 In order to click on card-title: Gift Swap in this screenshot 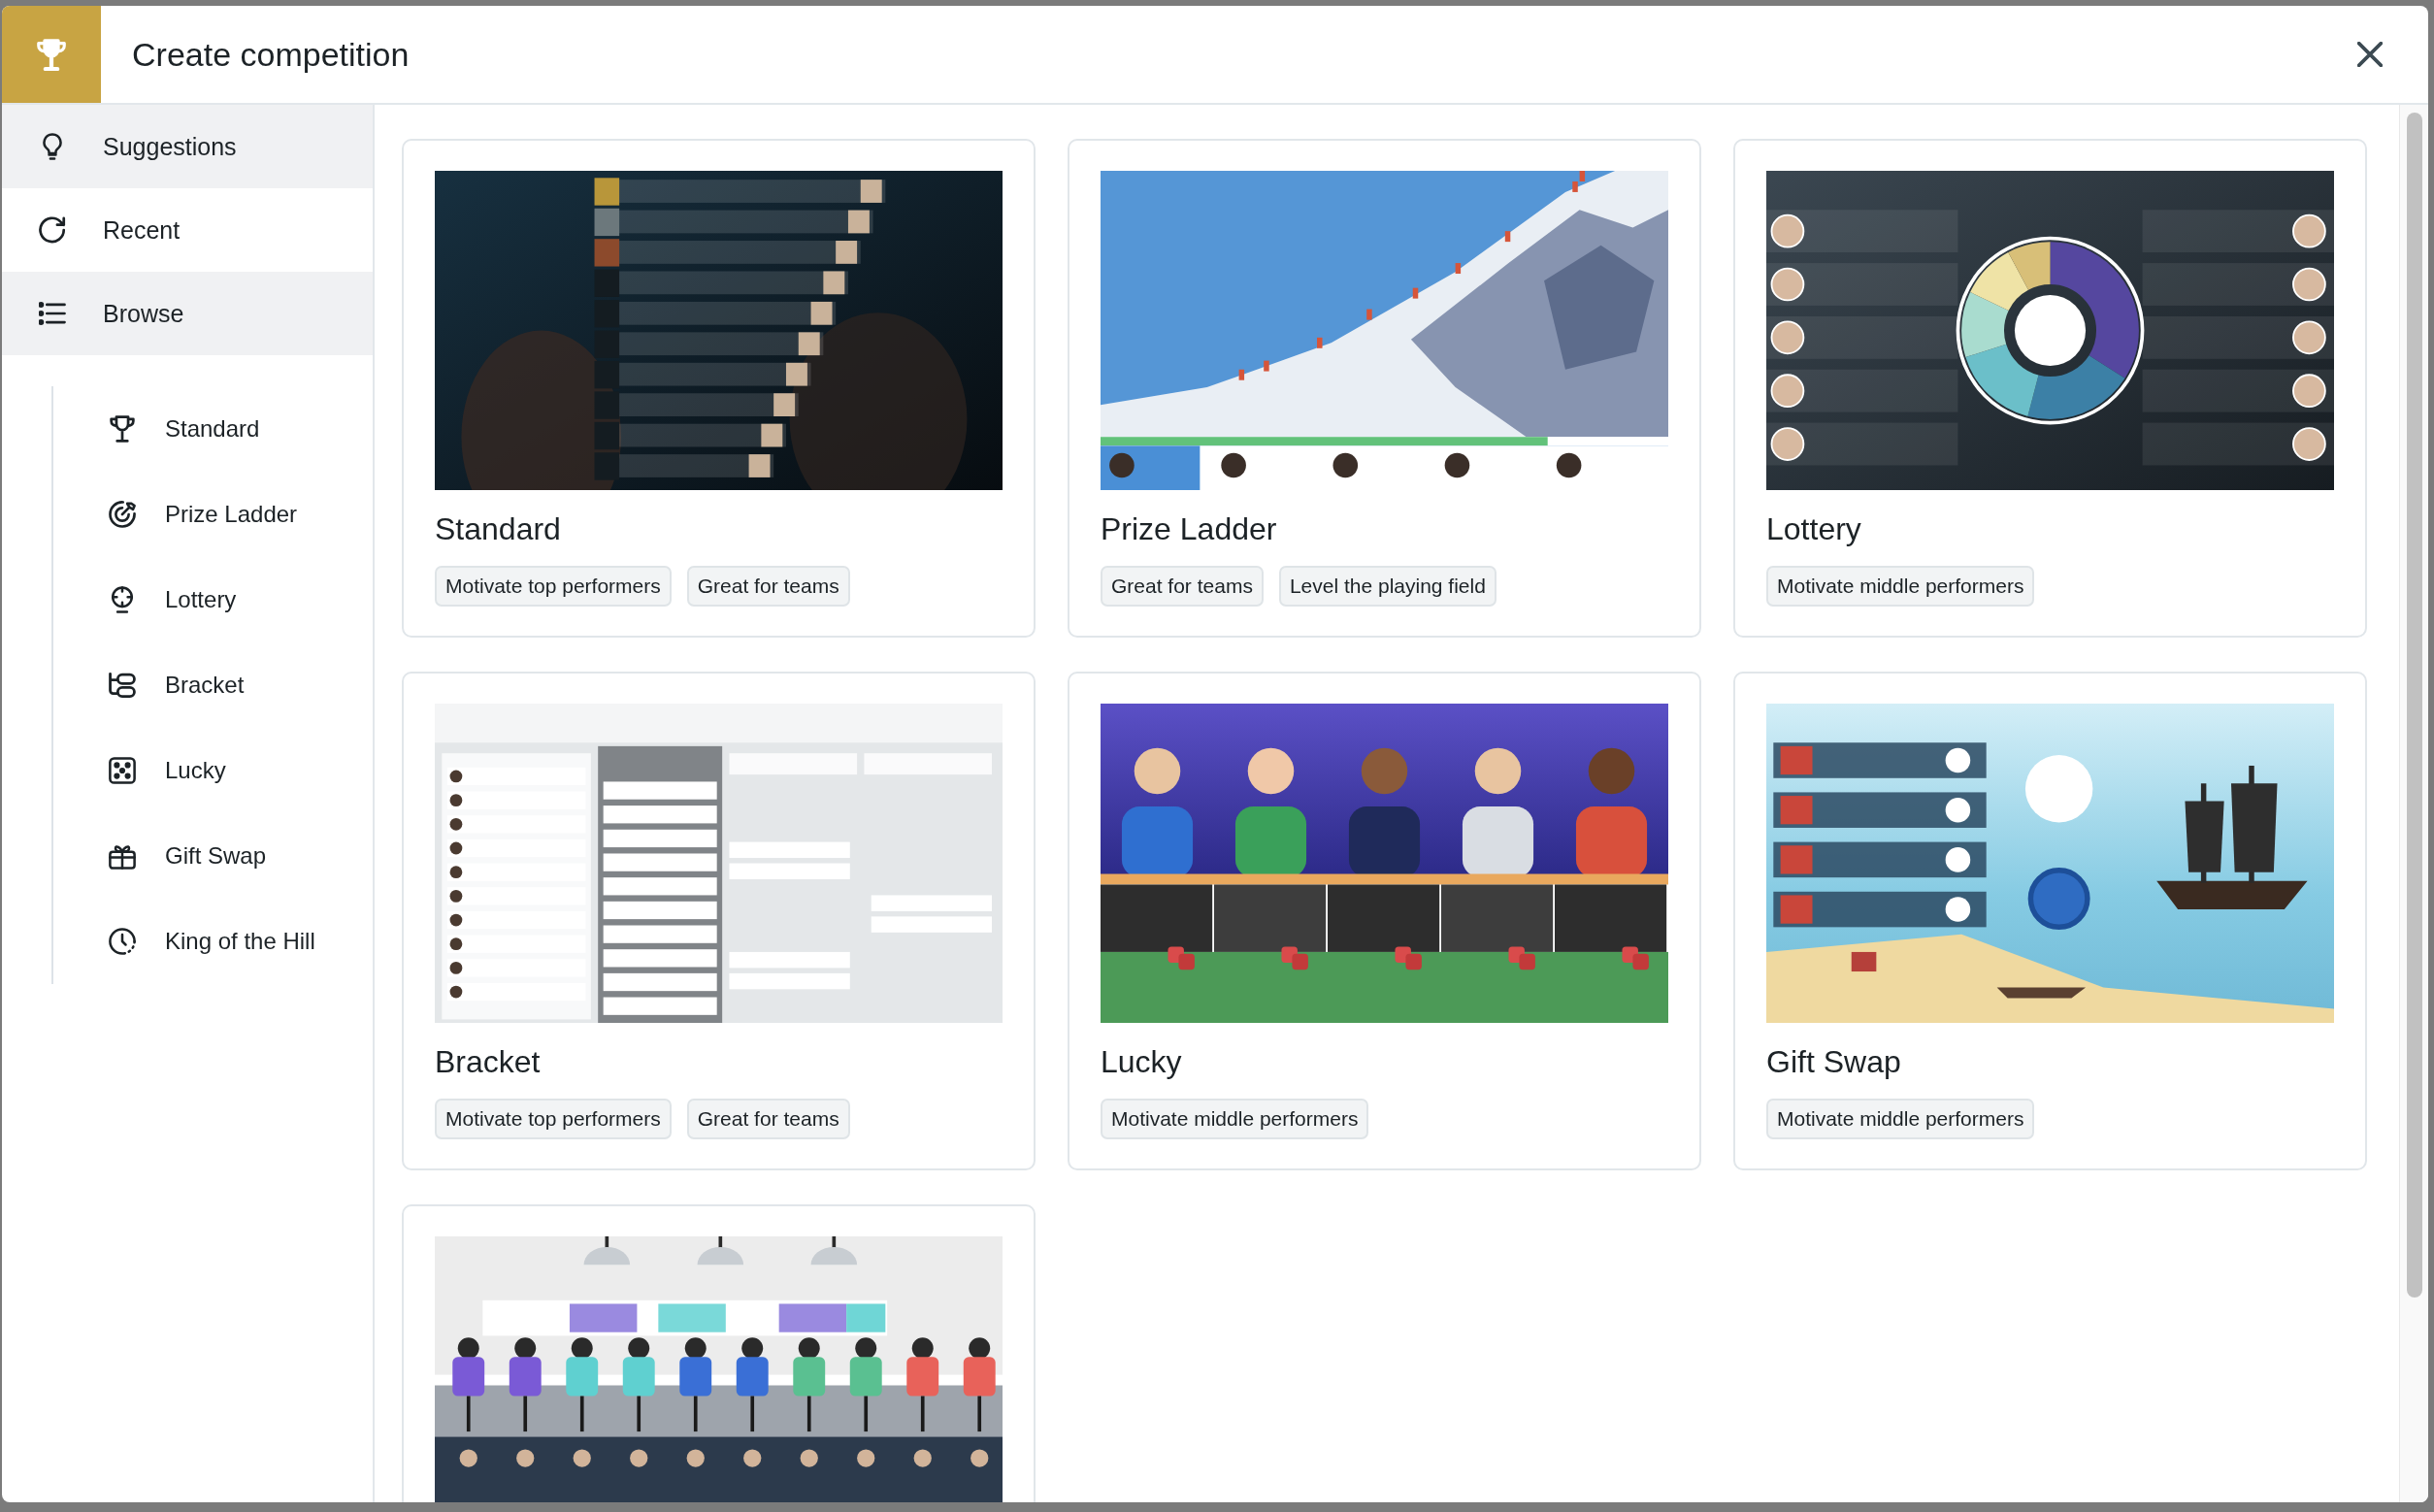, I will do `click(1834, 1062)`.